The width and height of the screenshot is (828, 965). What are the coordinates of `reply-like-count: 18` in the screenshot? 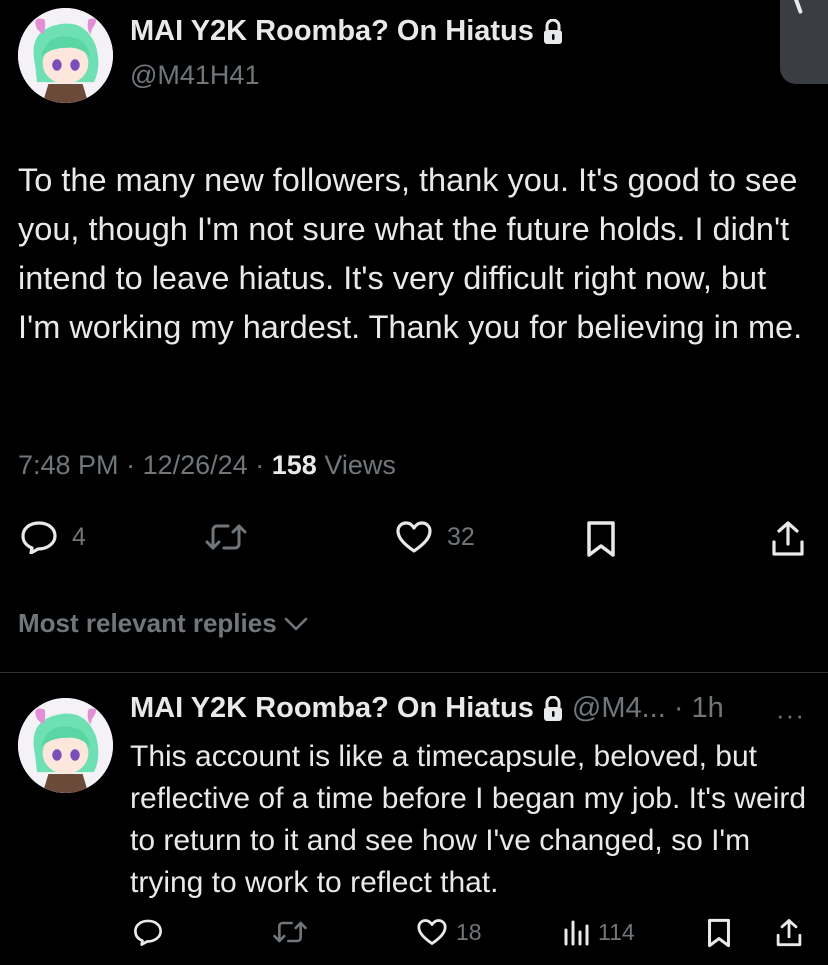 It's located at (469, 931).